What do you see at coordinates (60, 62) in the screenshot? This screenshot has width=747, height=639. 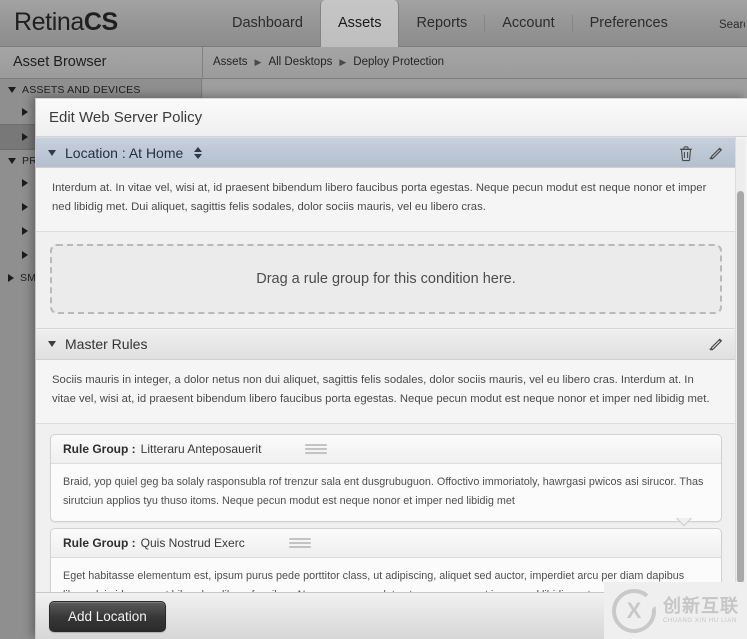 I see `asset-browser-title: Asset Browser` at bounding box center [60, 62].